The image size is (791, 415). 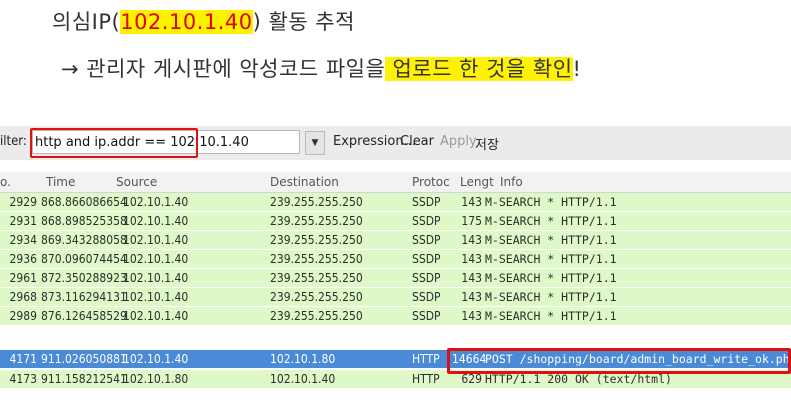 What do you see at coordinates (84, 316) in the screenshot?
I see `packet-time: 876.126458529` at bounding box center [84, 316].